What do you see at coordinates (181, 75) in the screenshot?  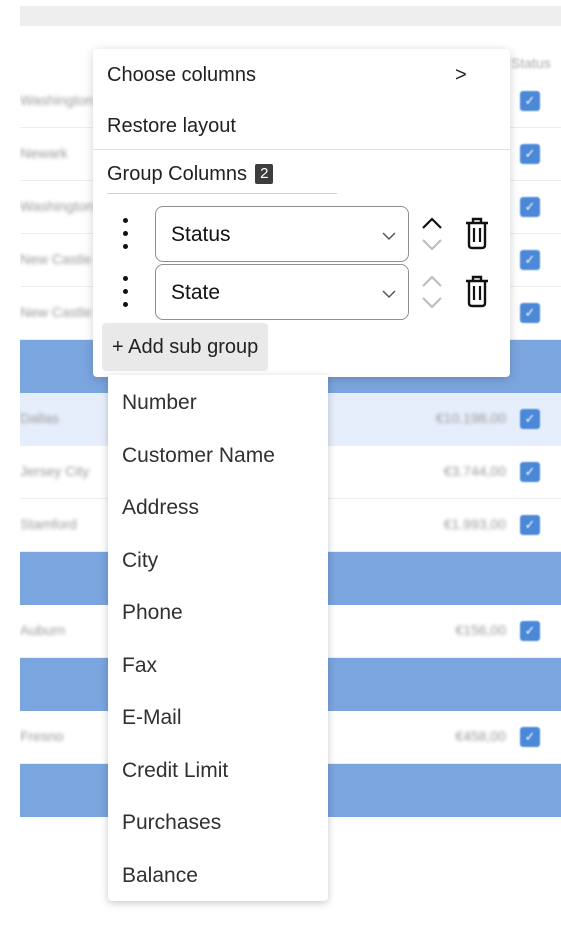 I see `choose-columns-item: Choose columns` at bounding box center [181, 75].